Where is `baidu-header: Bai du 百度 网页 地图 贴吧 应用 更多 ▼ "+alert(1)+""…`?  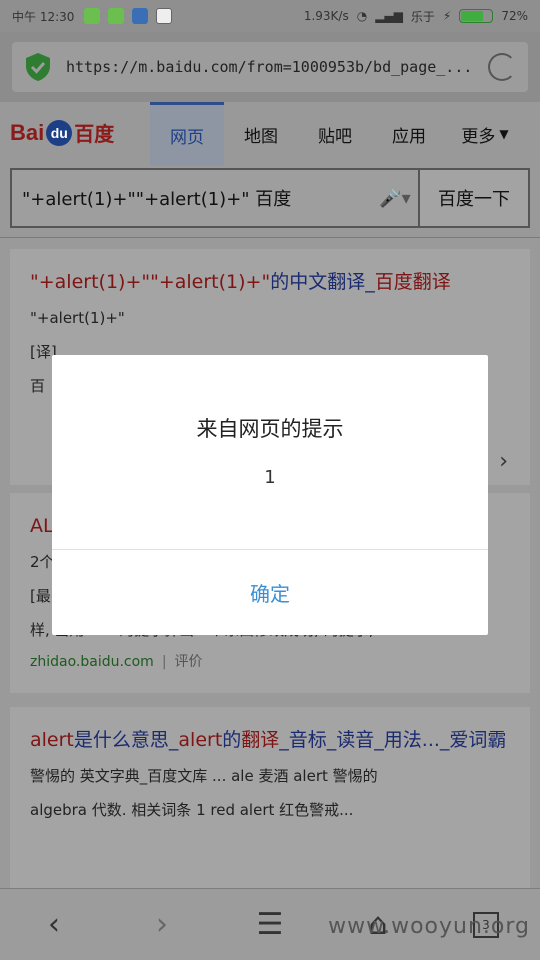
baidu-header: Bai du 百度 网页 地图 贴吧 应用 更多 ▼ "+alert(1)+""… is located at coordinates (270, 170).